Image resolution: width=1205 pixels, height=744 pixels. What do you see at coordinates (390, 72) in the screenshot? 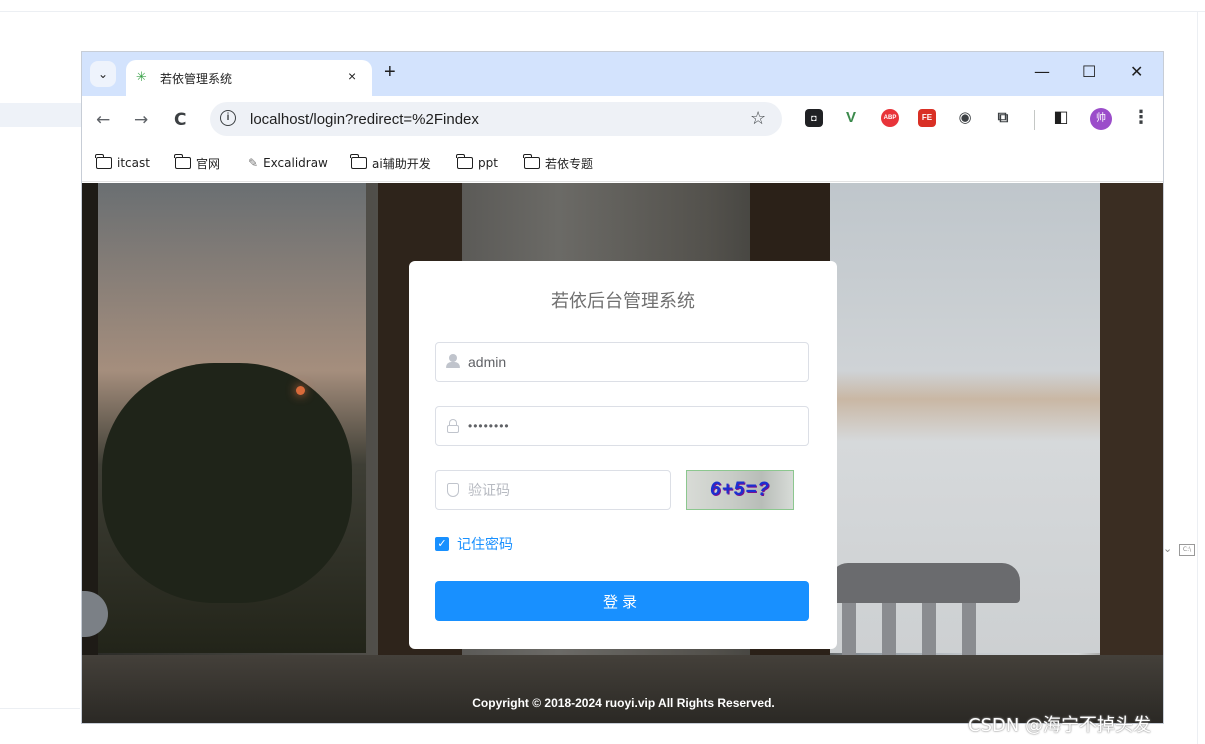
I see `new-tab-button: +` at bounding box center [390, 72].